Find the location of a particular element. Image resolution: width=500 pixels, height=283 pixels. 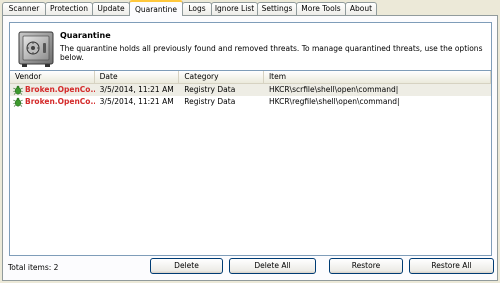

tab-about: About is located at coordinates (361, 9).